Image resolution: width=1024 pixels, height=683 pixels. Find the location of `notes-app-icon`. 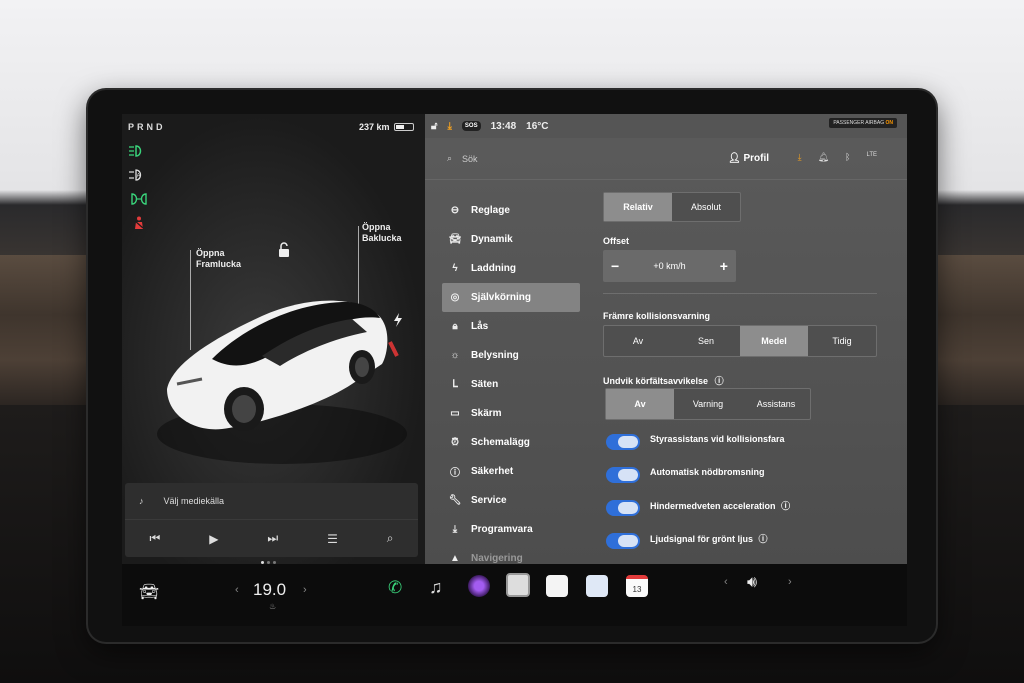

notes-app-icon is located at coordinates (557, 586).